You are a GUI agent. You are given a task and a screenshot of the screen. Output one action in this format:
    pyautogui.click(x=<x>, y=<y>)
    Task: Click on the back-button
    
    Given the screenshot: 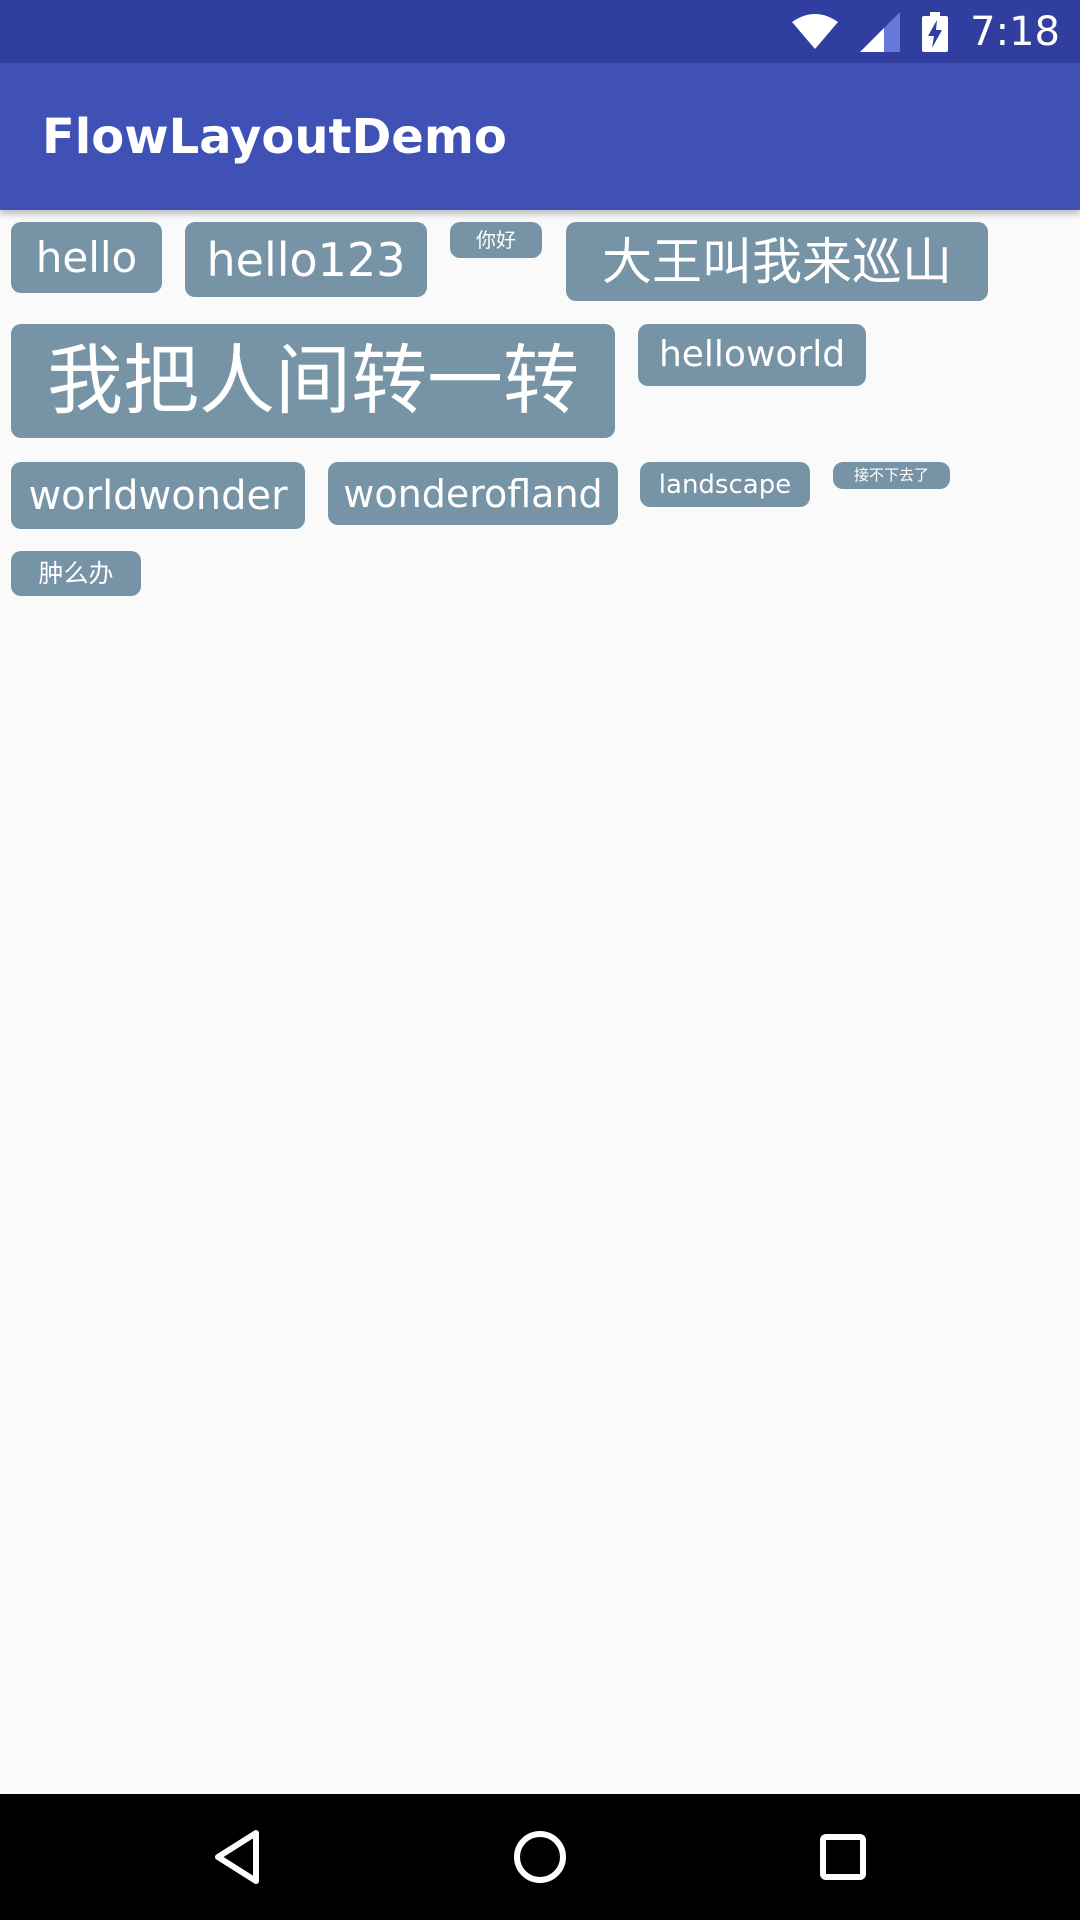 What is the action you would take?
    pyautogui.click(x=237, y=1857)
    